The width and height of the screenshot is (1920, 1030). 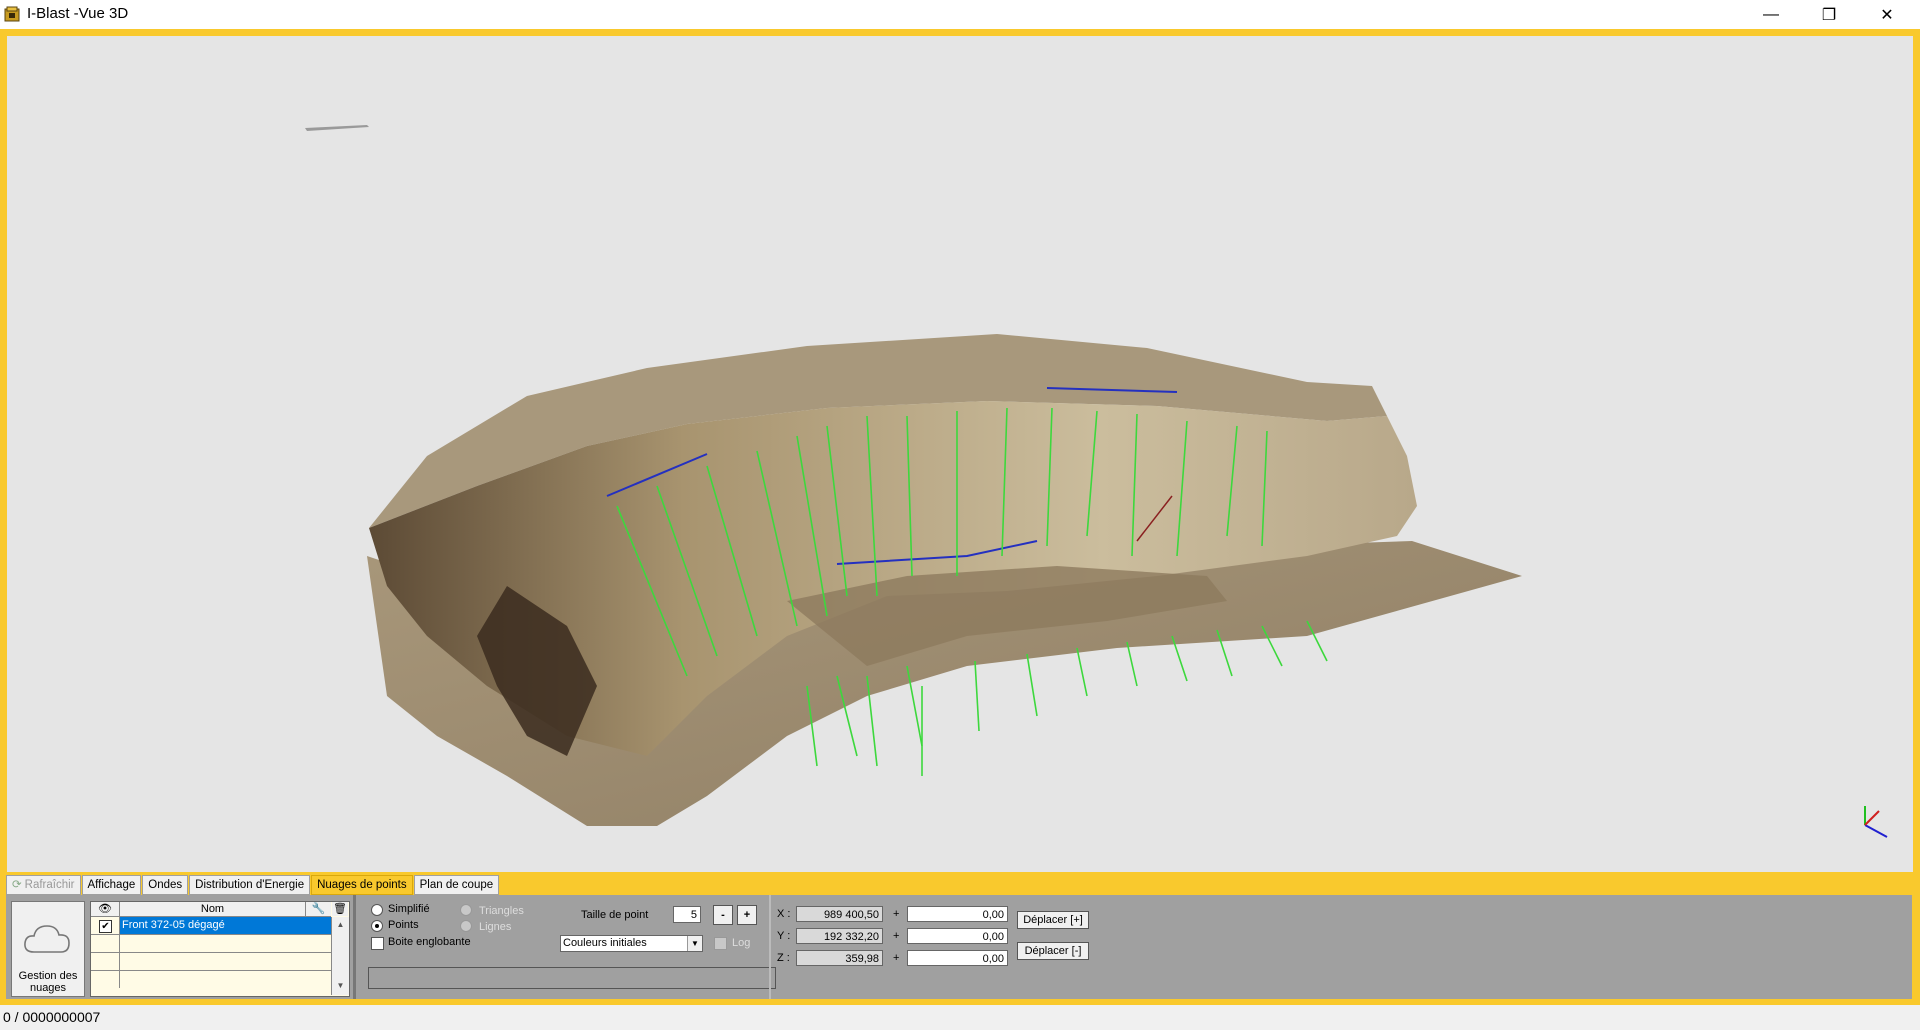 I want to click on x-coordinate: 989 400,50, so click(x=839, y=914).